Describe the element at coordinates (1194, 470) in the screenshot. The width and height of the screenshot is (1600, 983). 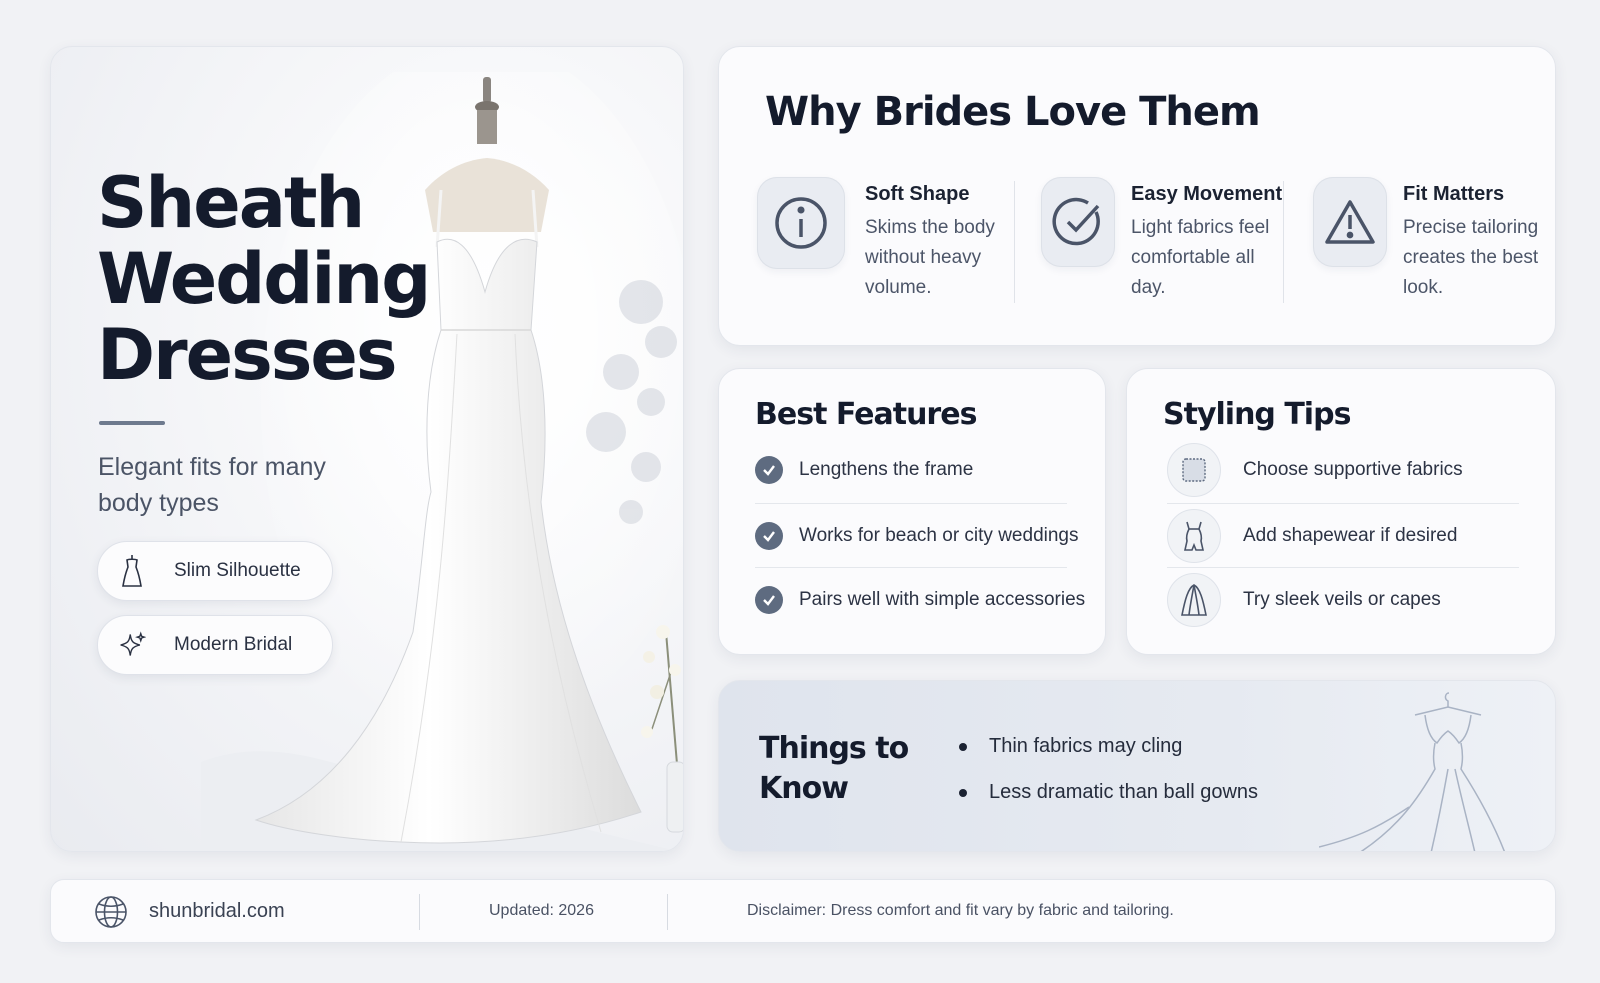
I see `fabric-swatch-icon` at that location.